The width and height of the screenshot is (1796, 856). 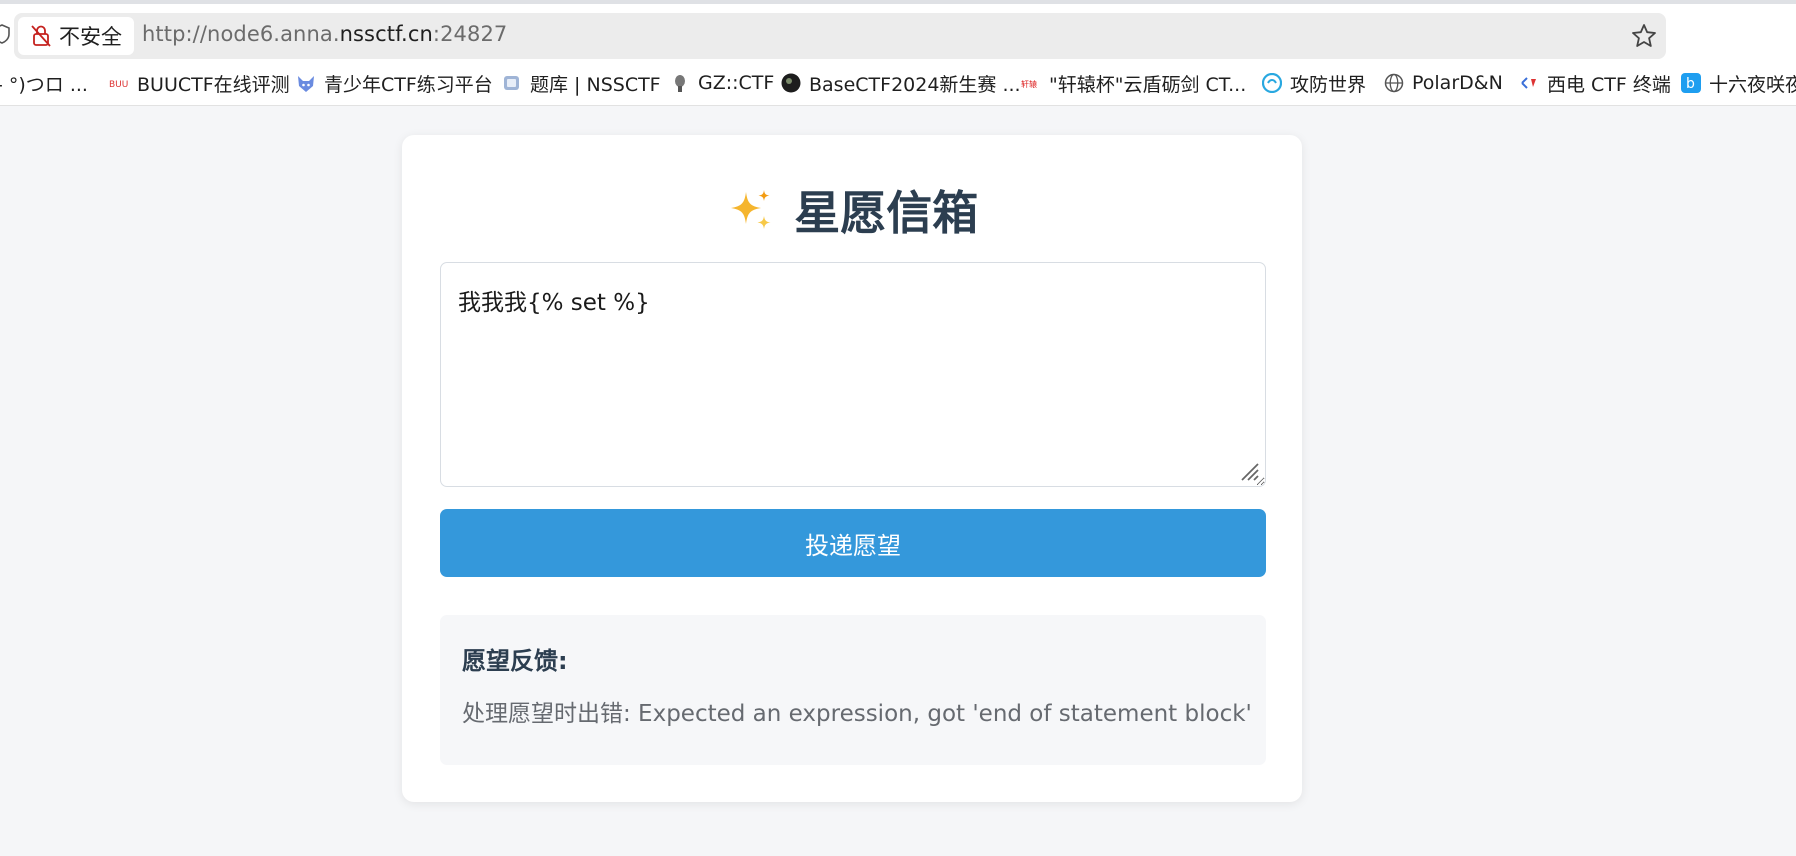 I want to click on bookmark-item: 攻防世界, so click(x=1314, y=83).